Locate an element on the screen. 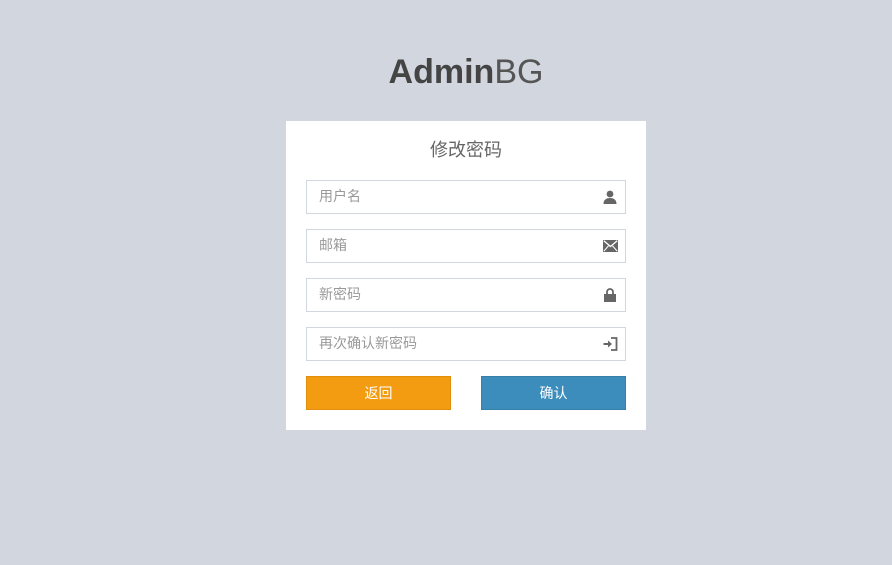  app-logo: AdminBG is located at coordinates (446, 72).